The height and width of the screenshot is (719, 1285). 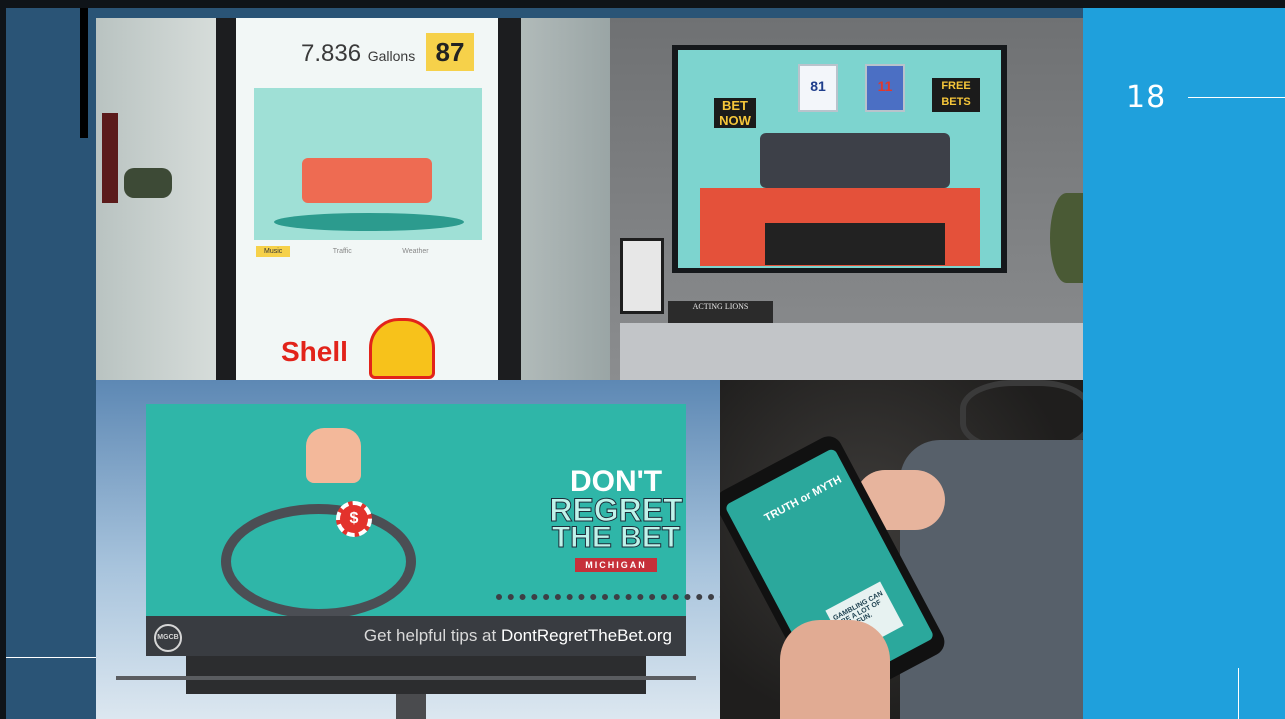 I want to click on state-label: MICHIGAN, so click(x=616, y=565).